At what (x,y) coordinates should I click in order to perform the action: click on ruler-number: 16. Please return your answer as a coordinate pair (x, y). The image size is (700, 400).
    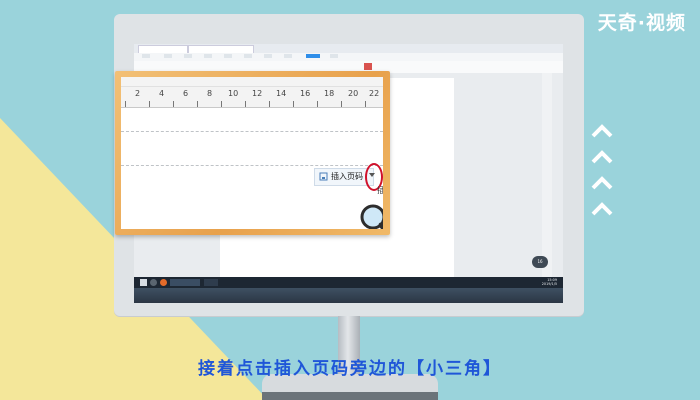
    Looking at the image, I should click on (305, 93).